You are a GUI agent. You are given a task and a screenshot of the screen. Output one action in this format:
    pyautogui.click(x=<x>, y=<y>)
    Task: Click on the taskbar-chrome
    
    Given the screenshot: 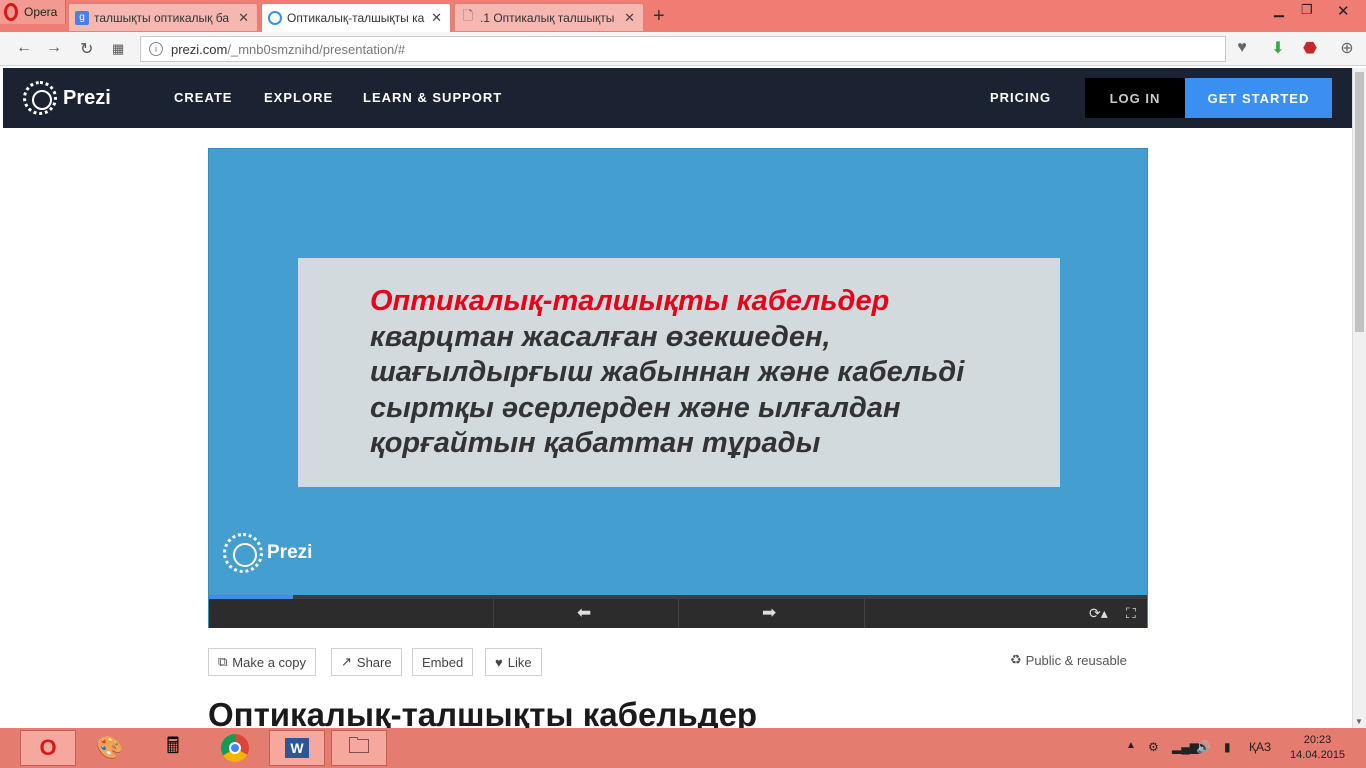 What is the action you would take?
    pyautogui.click(x=235, y=748)
    